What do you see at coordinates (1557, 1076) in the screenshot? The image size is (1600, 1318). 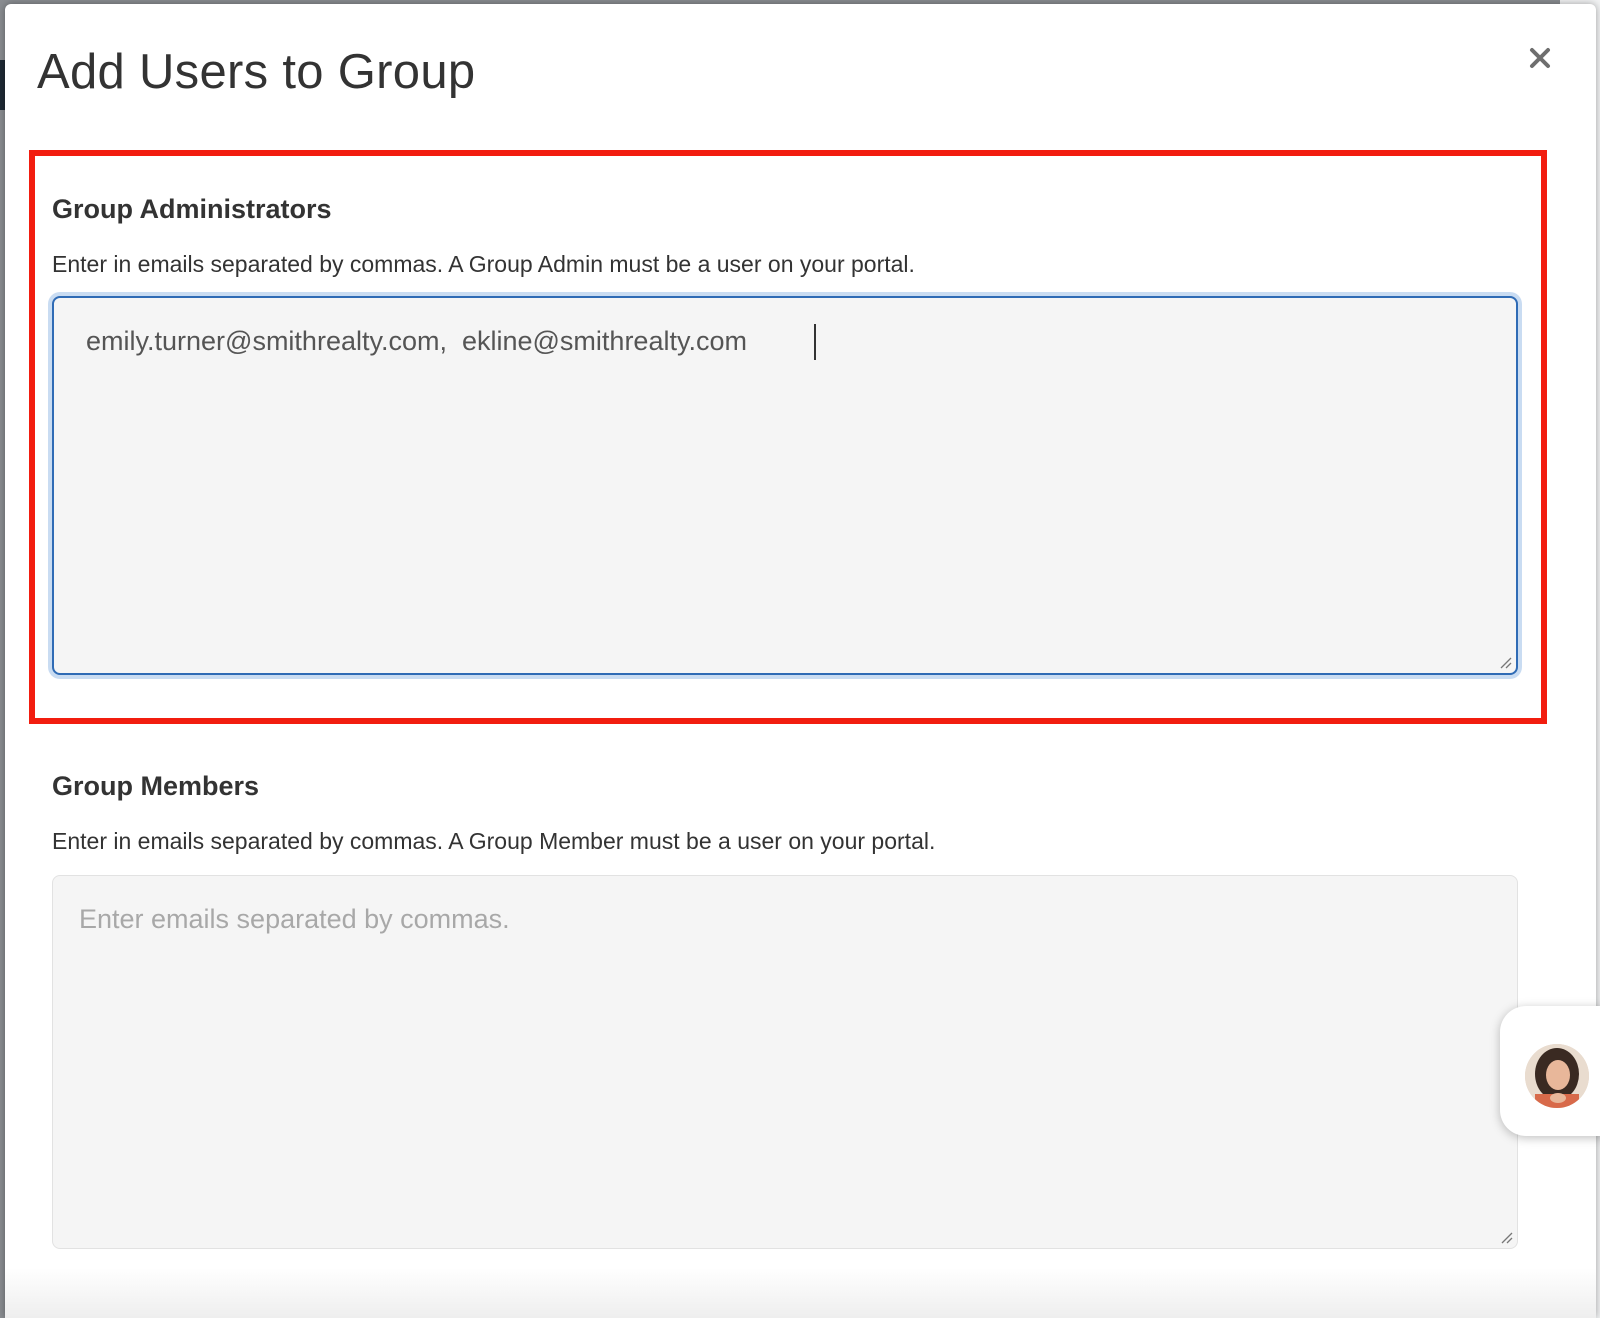 I see `agent-avatar-icon` at bounding box center [1557, 1076].